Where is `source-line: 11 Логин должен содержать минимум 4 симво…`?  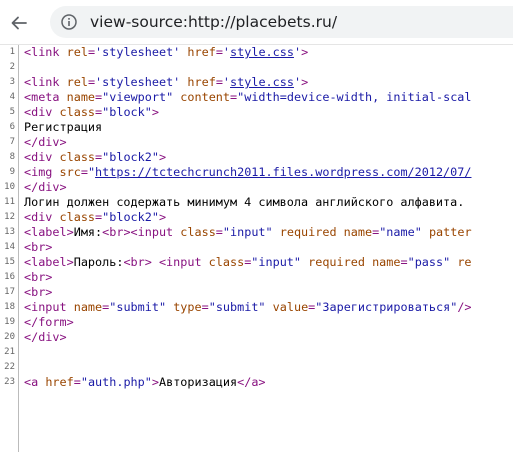
source-line: 11 Логин должен содержать минимум 4 симво… is located at coordinates (256, 202).